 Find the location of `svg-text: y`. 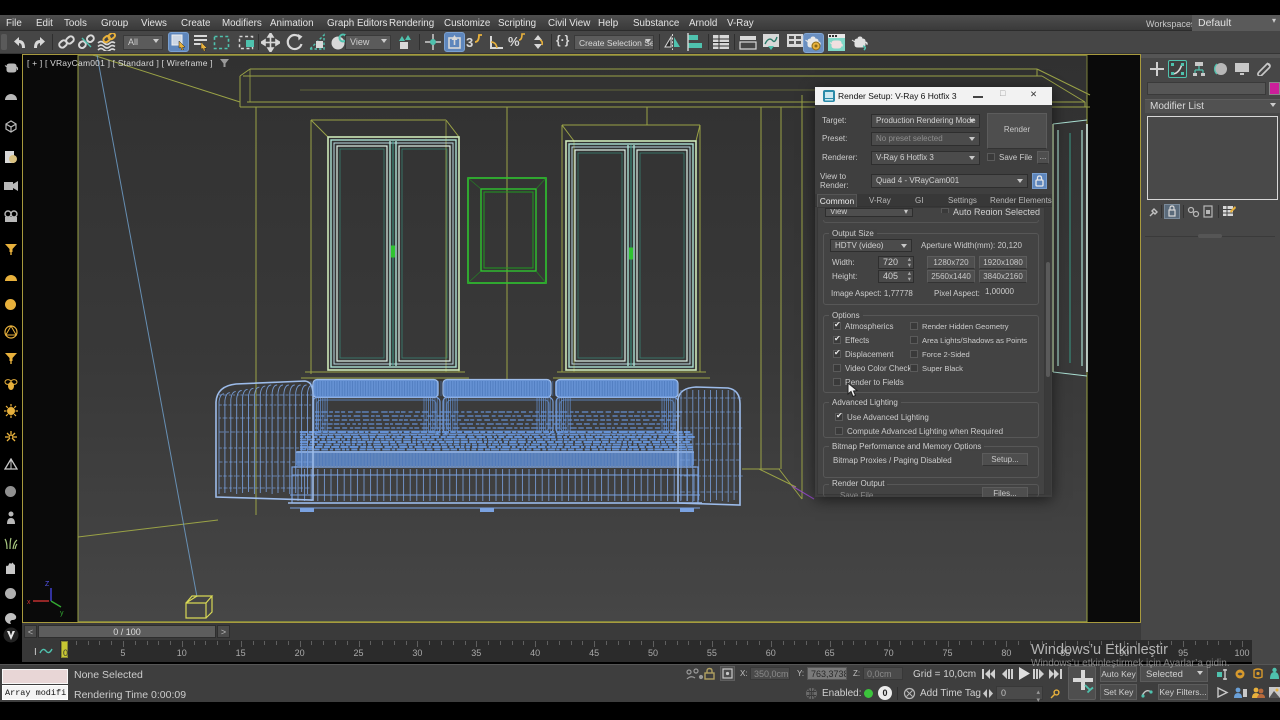

svg-text: y is located at coordinates (62, 613).